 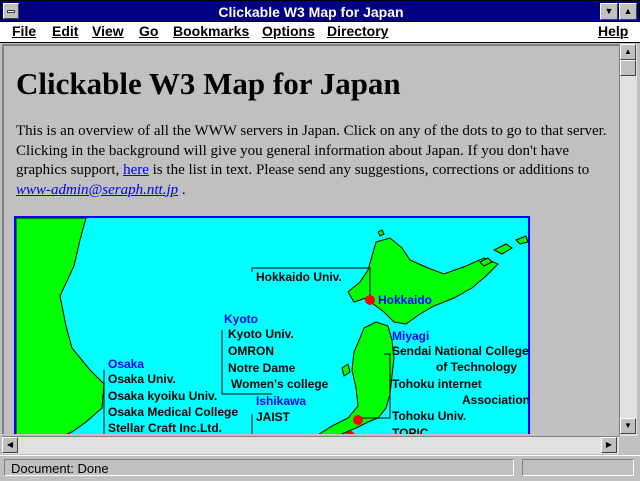 What do you see at coordinates (60, 326) in the screenshot?
I see `korea-land` at bounding box center [60, 326].